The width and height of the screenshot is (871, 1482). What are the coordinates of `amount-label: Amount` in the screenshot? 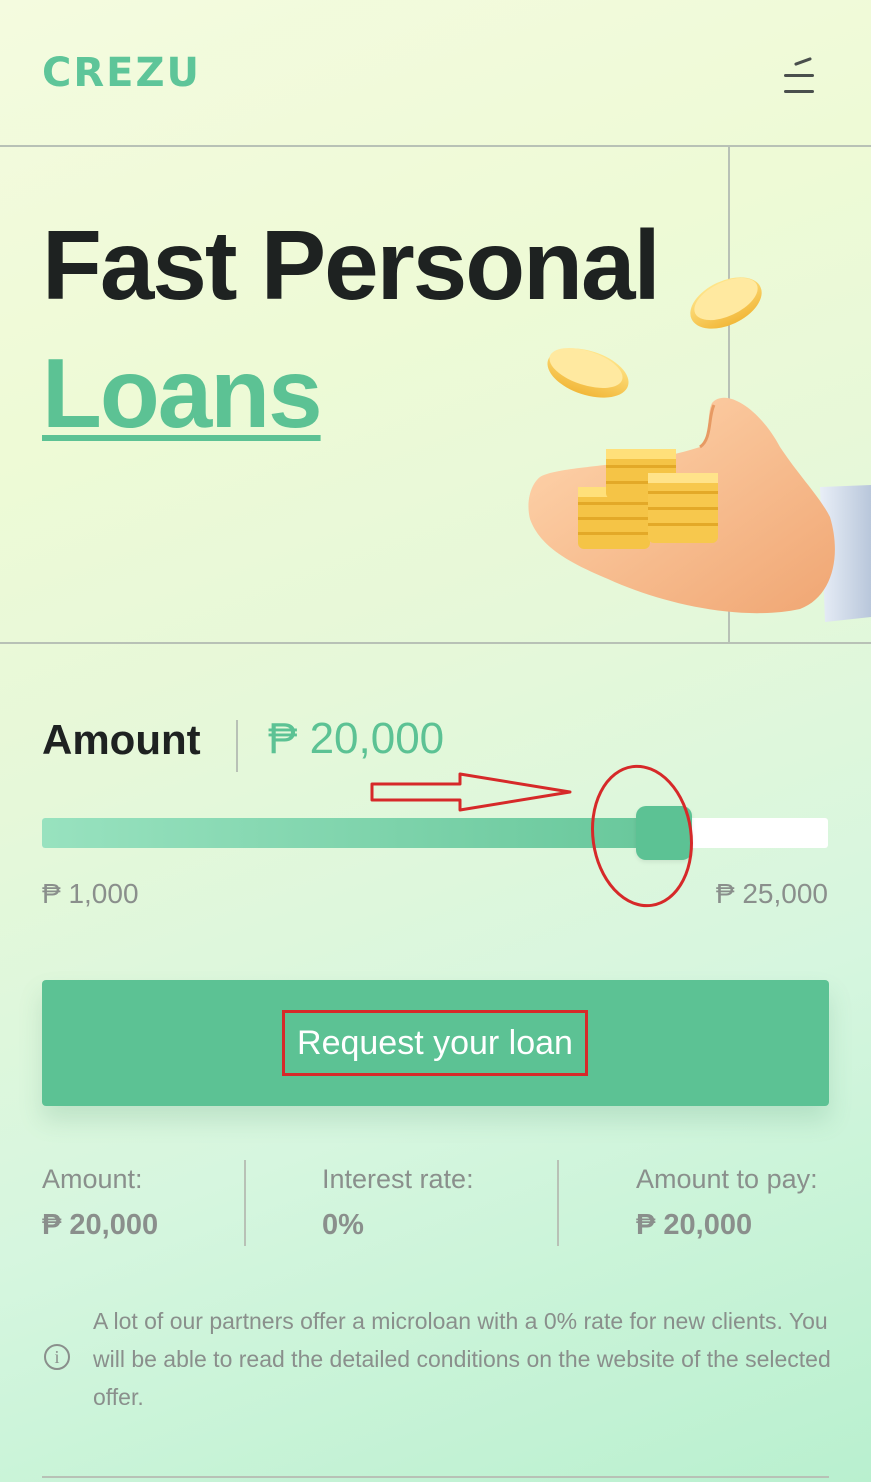 It's located at (121, 739).